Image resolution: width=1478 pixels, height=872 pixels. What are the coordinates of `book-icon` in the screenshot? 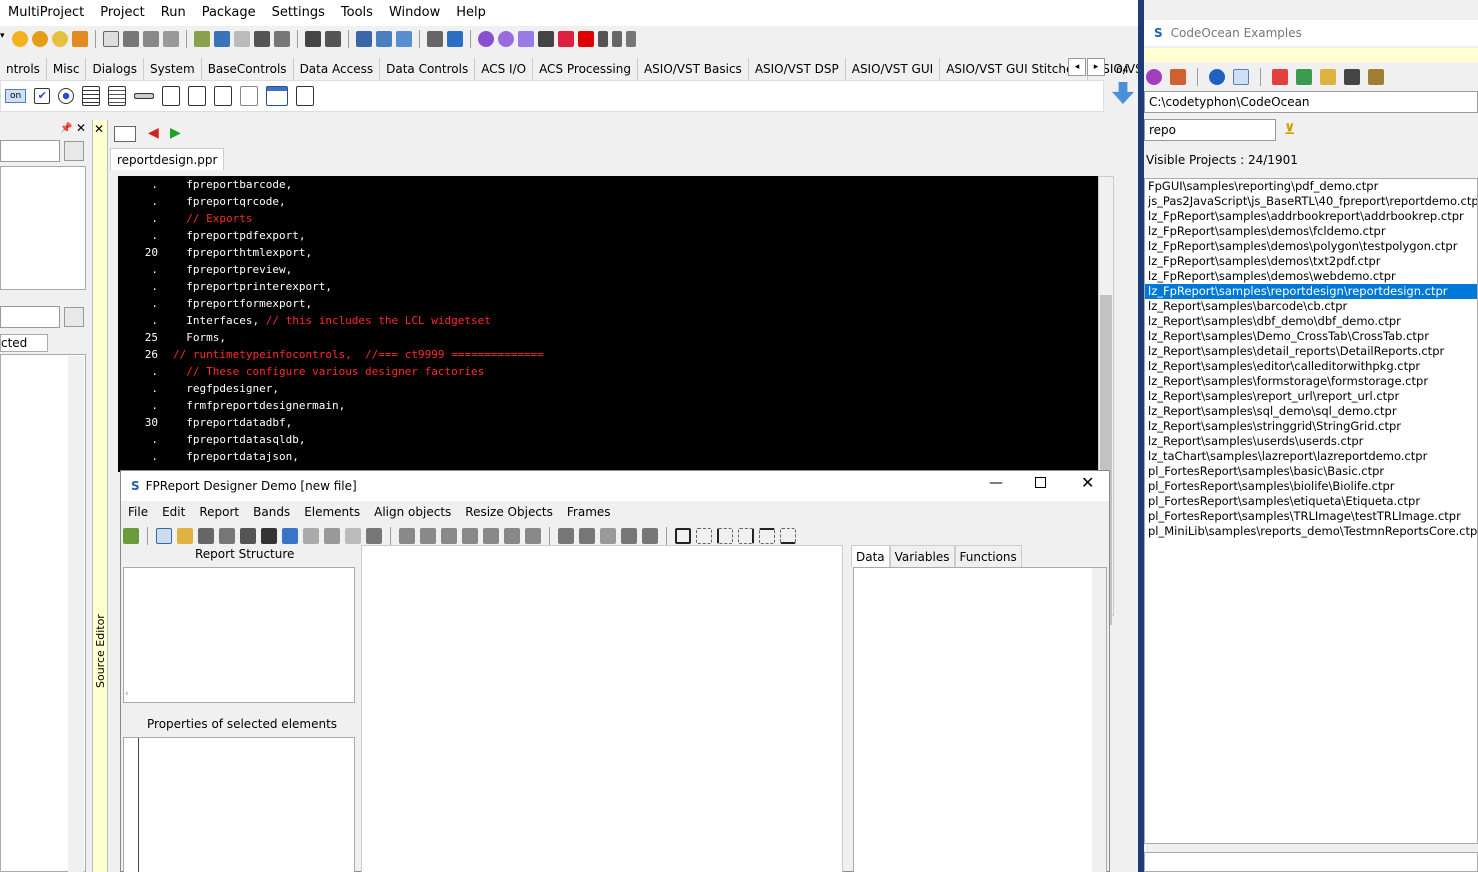 It's located at (404, 39).